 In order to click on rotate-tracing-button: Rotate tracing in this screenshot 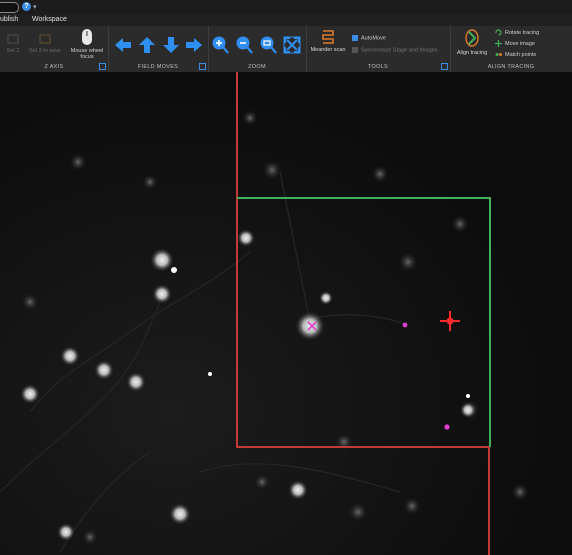, I will do `click(517, 32)`.